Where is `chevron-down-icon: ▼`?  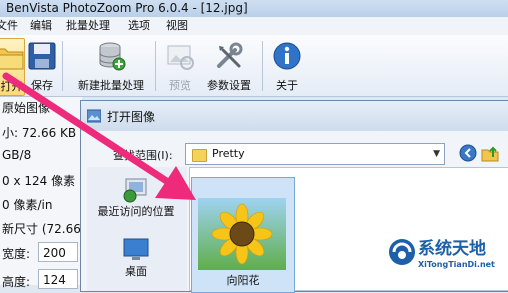 chevron-down-icon: ▼ is located at coordinates (436, 154).